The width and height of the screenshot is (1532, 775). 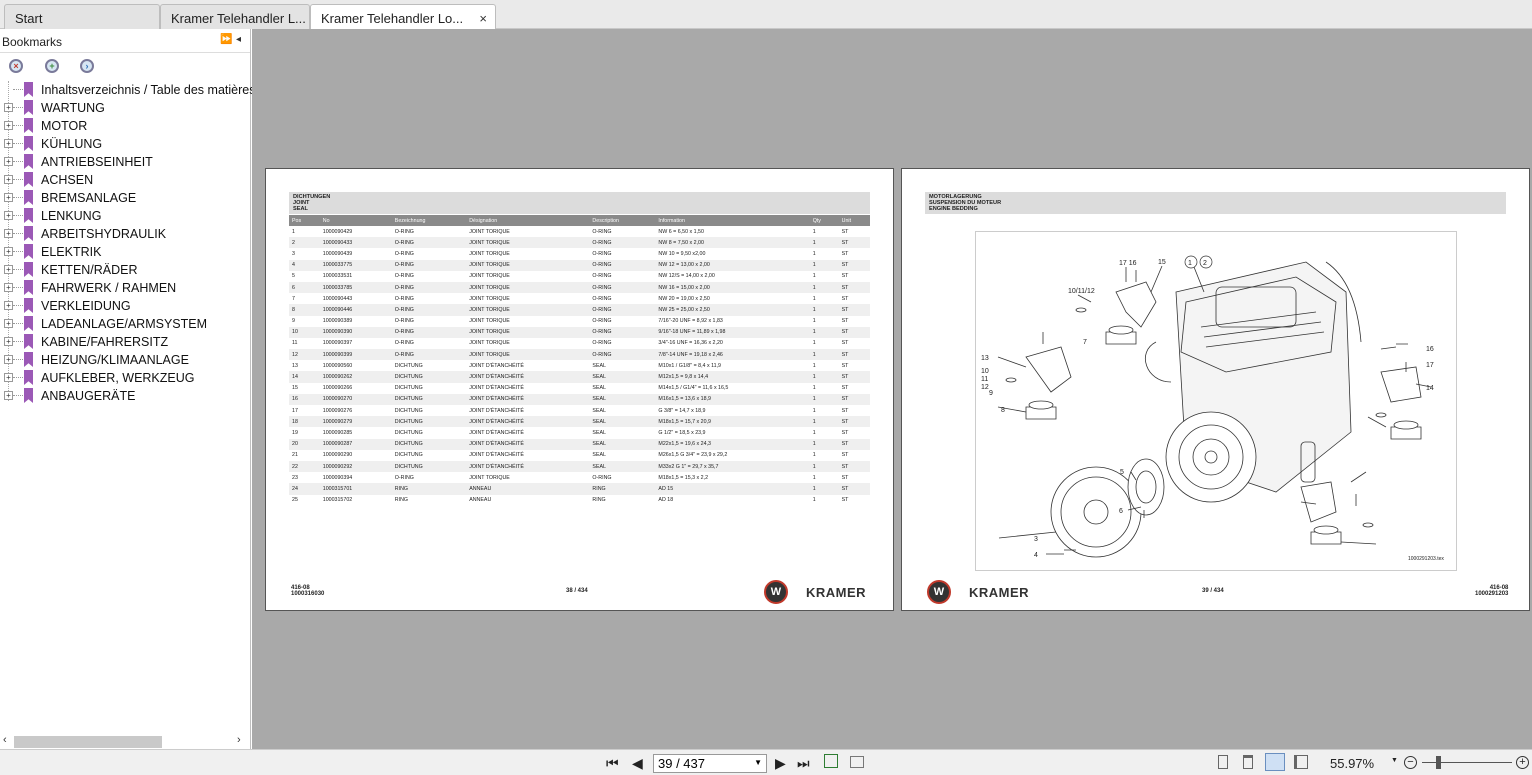 What do you see at coordinates (125, 180) in the screenshot?
I see `bookmark-item: + ACHSEN` at bounding box center [125, 180].